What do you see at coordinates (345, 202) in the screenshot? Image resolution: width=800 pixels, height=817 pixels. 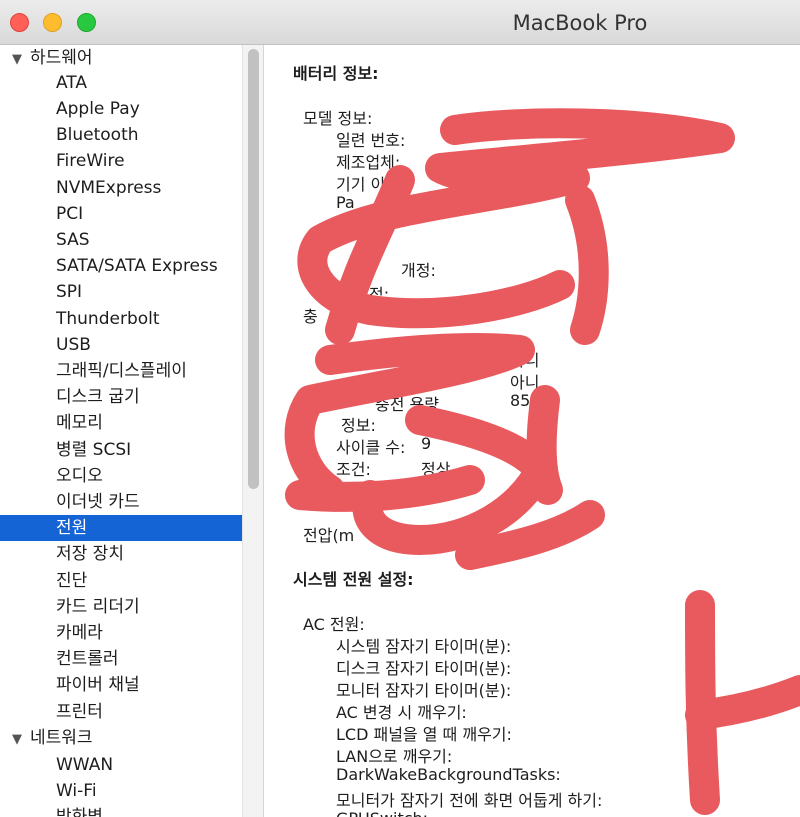 I see `pack-label-fragment: Pa` at bounding box center [345, 202].